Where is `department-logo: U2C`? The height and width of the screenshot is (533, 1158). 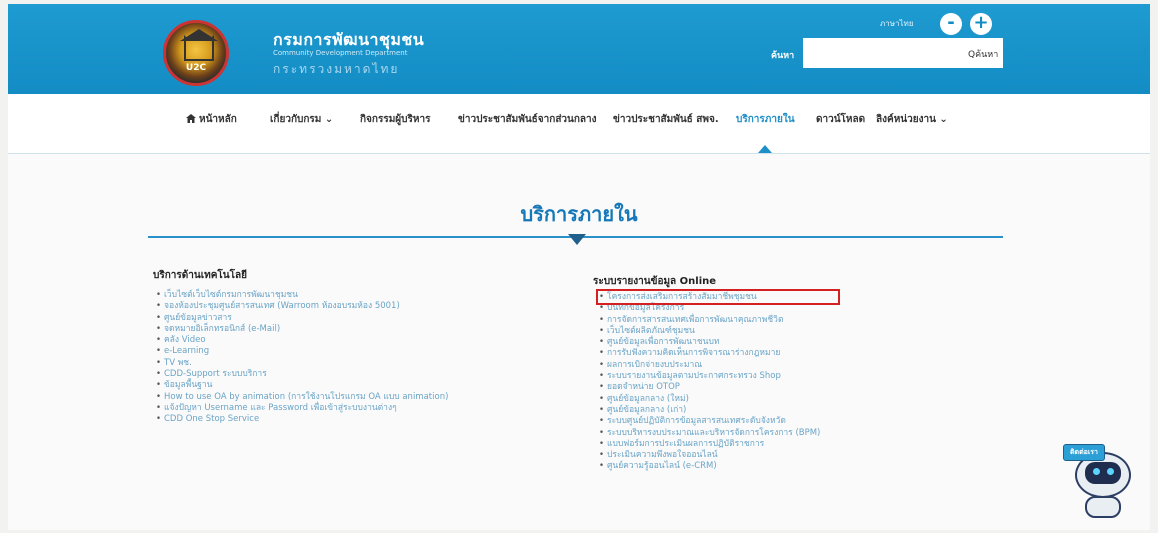
department-logo: U2C is located at coordinates (196, 53).